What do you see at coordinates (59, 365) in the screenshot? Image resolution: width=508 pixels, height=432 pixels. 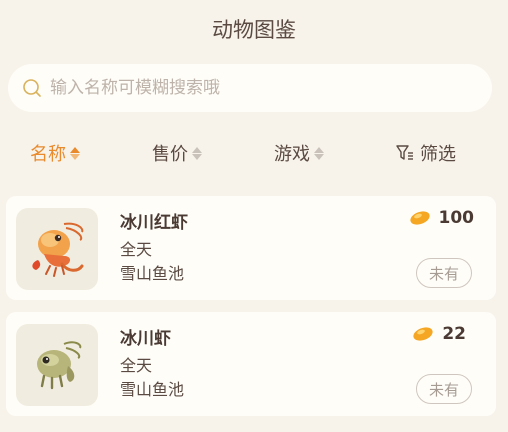 I see `green-shrimp-icon` at bounding box center [59, 365].